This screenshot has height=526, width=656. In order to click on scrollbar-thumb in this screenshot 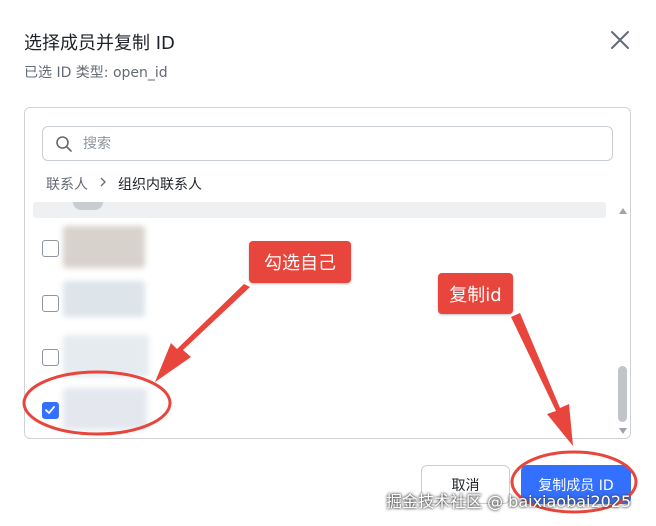, I will do `click(622, 394)`.